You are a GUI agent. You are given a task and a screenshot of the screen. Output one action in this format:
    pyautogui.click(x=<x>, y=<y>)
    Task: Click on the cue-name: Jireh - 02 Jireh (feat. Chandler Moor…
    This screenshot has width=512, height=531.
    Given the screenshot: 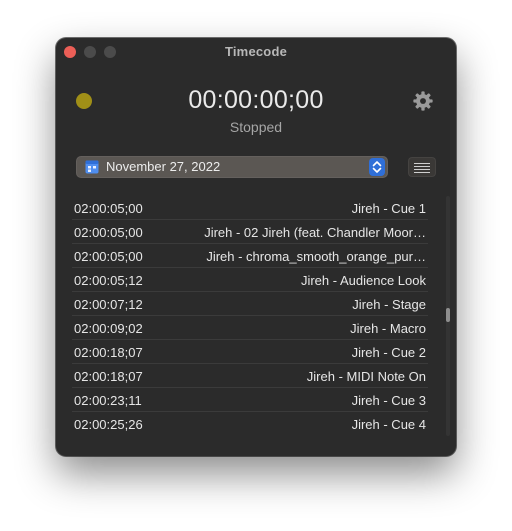 What is the action you would take?
    pyautogui.click(x=315, y=232)
    